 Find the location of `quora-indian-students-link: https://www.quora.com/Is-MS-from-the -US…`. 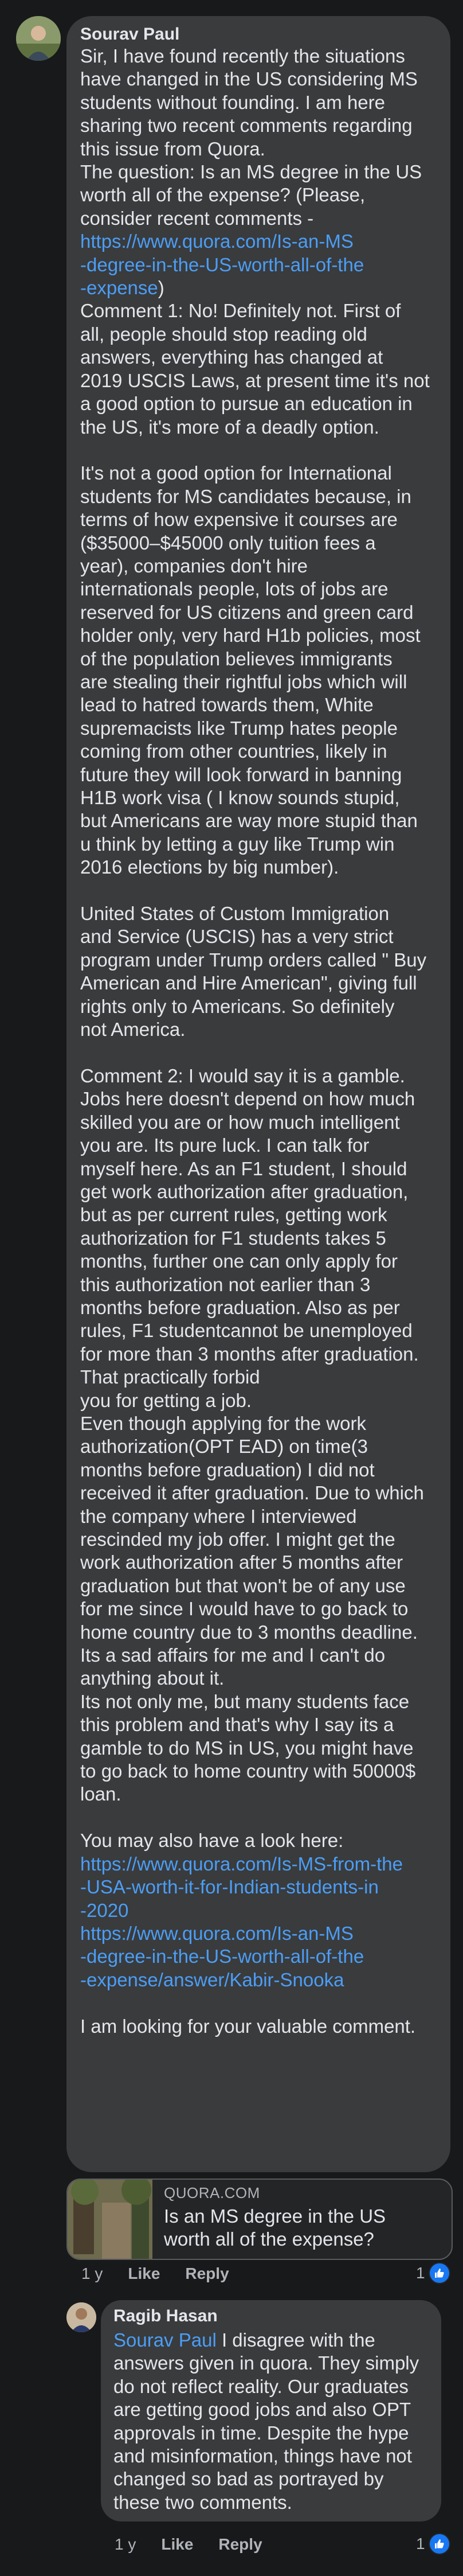

quora-indian-students-link: https://www.quora.com/Is-MS-from-the -US… is located at coordinates (241, 1887).